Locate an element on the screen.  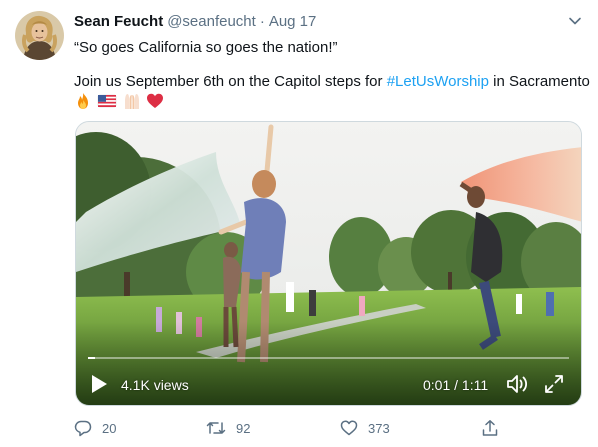
tweet-text-suffix: in Sacramento is located at coordinates (539, 81).